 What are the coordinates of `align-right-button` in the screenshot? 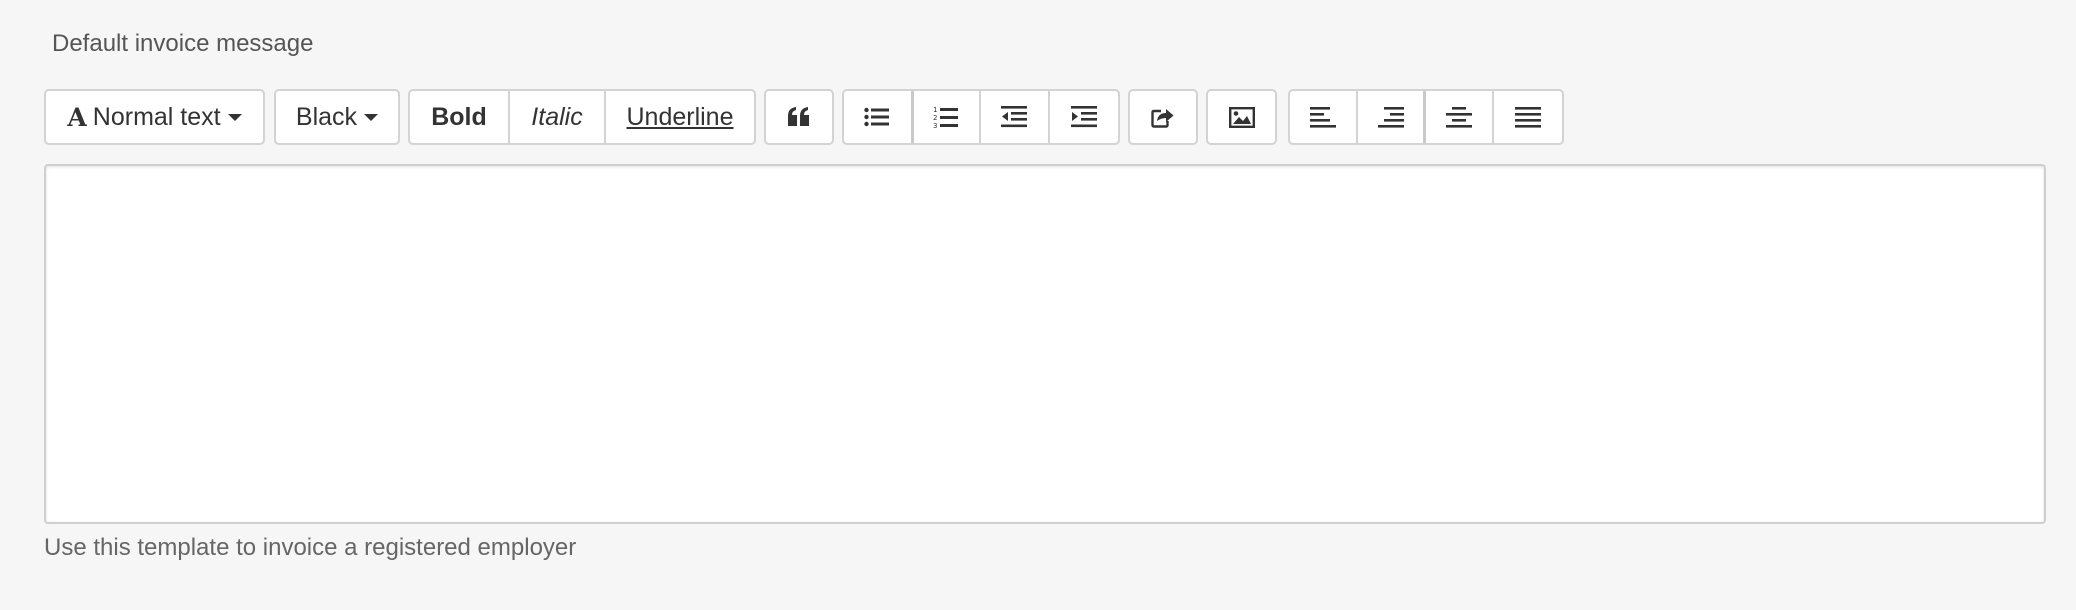 It's located at (1392, 117).